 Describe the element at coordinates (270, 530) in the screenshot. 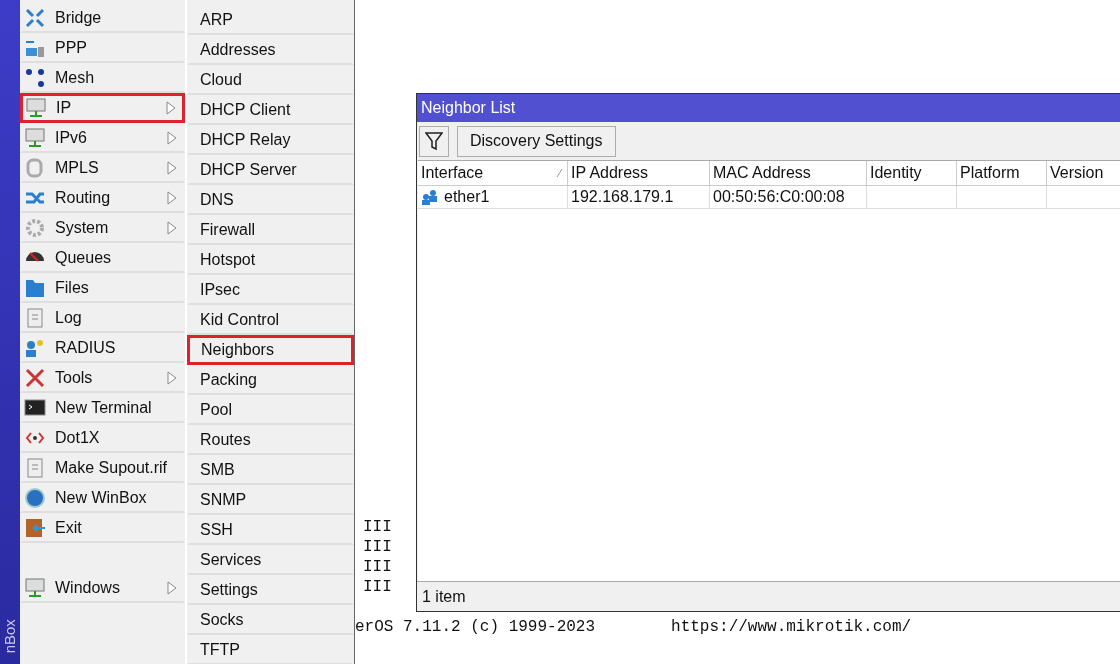

I see `submenu-item: SSH` at that location.